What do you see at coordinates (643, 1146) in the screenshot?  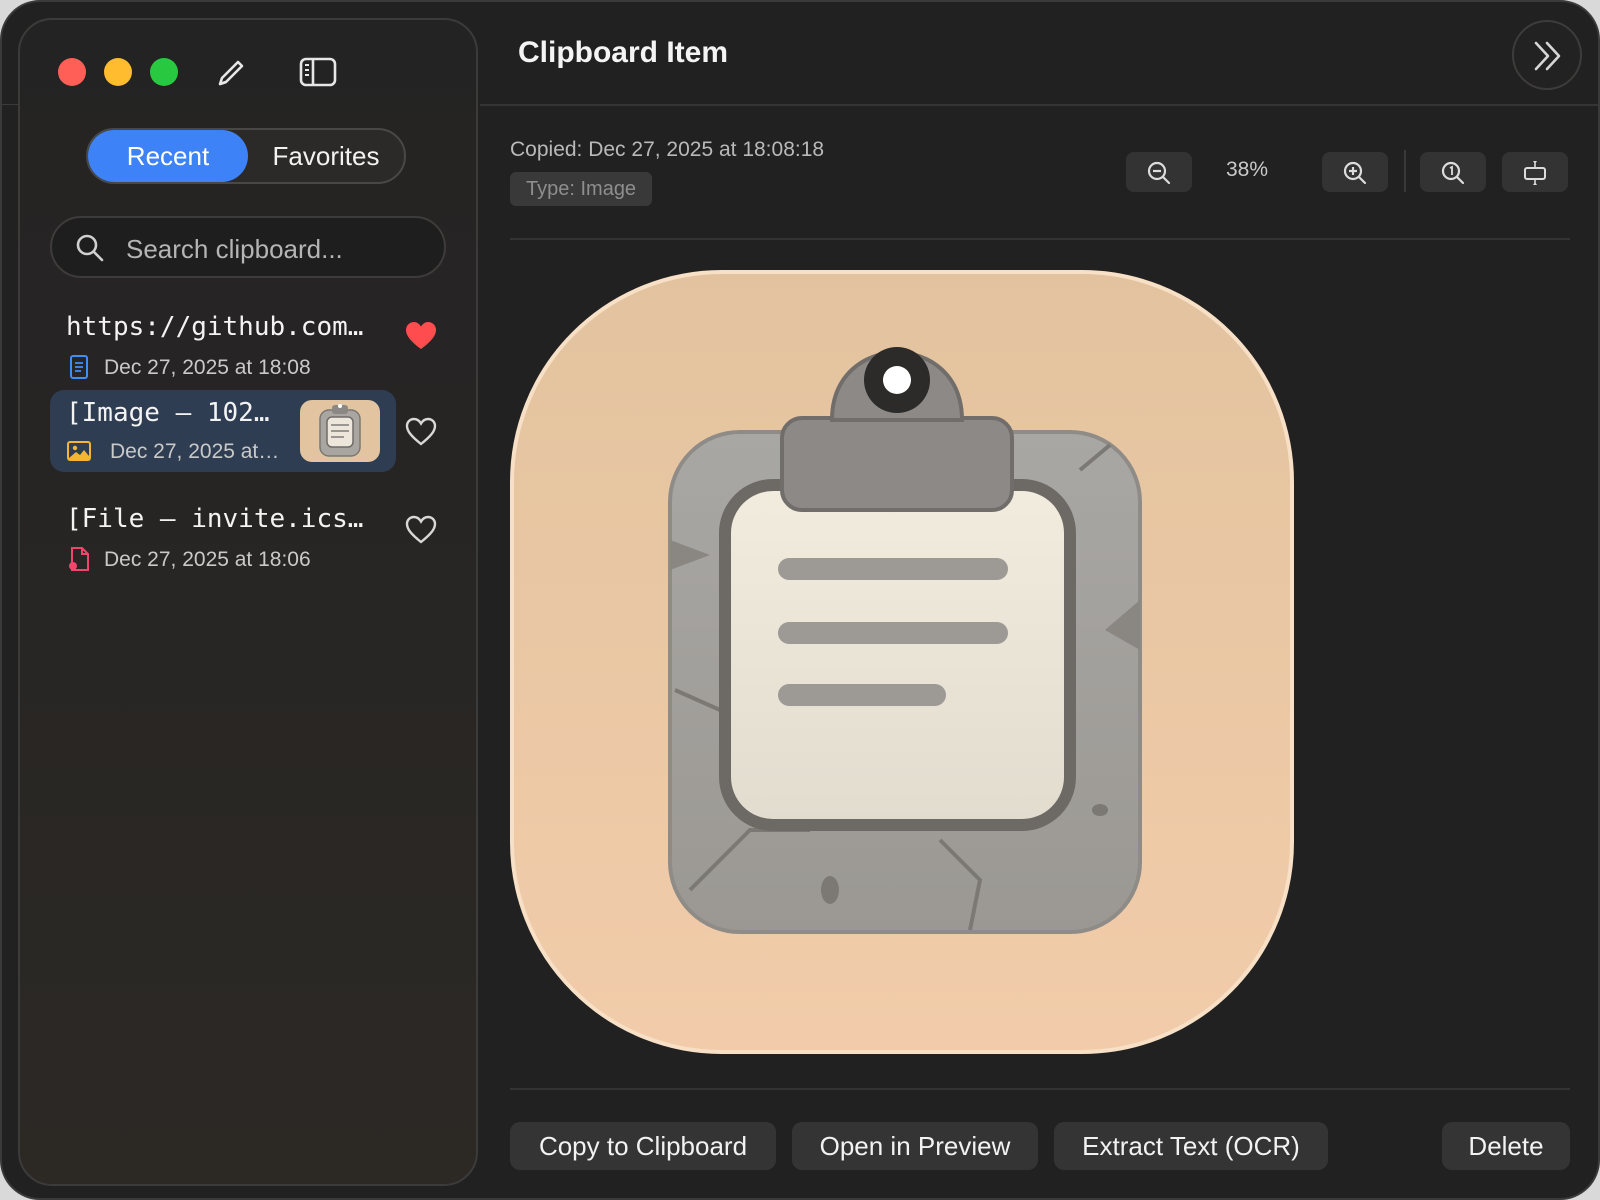 I see `copy-to-clipboard-button: Copy to Clipboard` at bounding box center [643, 1146].